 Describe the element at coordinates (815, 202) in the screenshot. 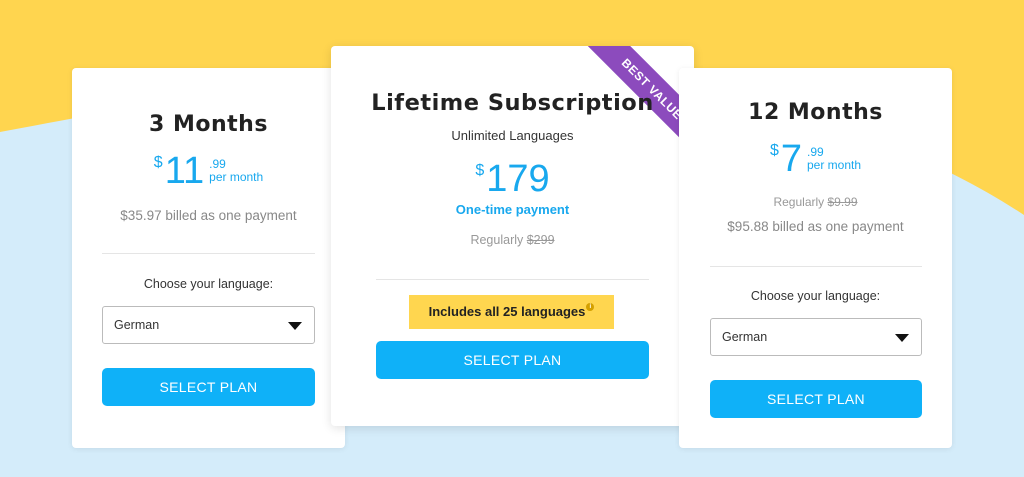

I see `regular-price: Regularly $9.99` at that location.